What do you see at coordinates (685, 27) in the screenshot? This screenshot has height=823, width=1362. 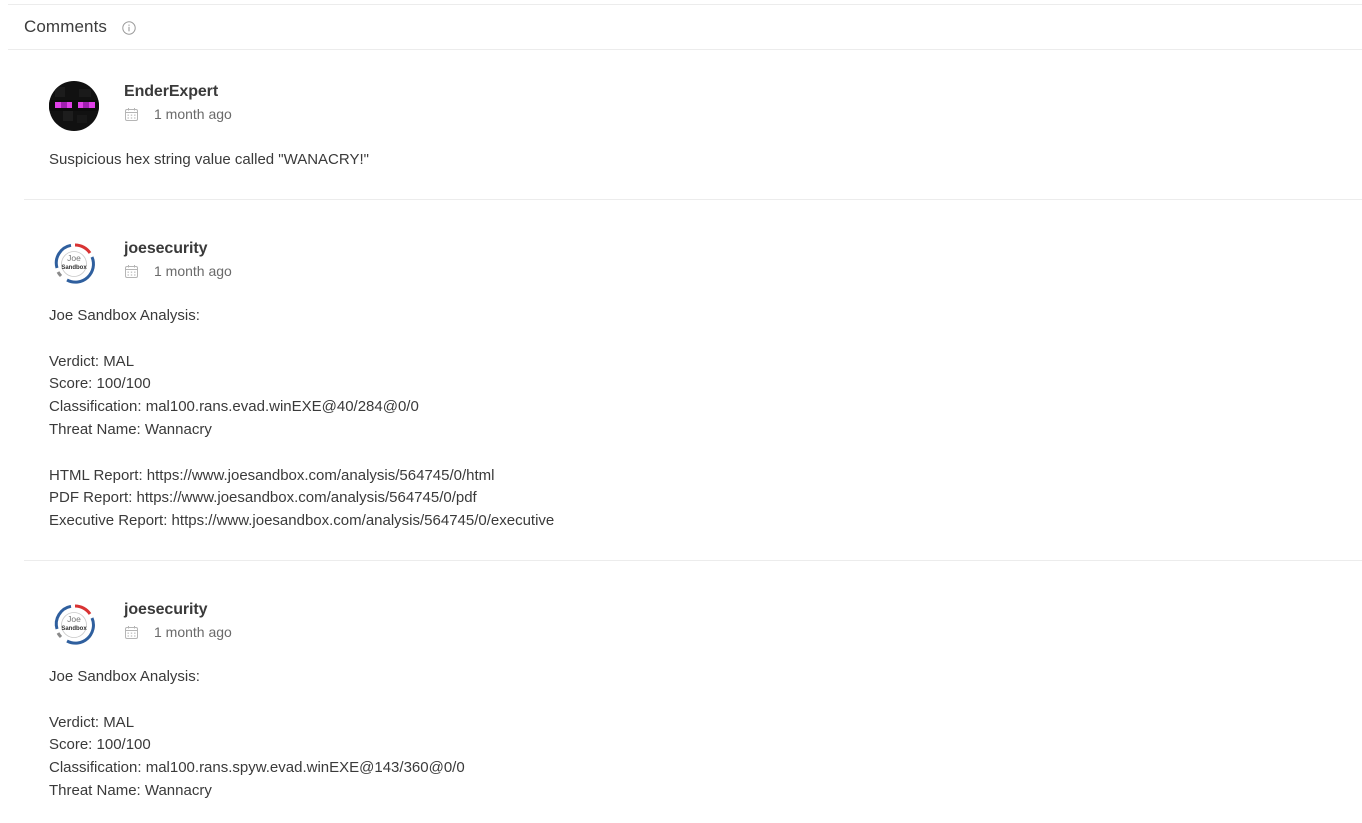 I see `comments-header: Comments` at bounding box center [685, 27].